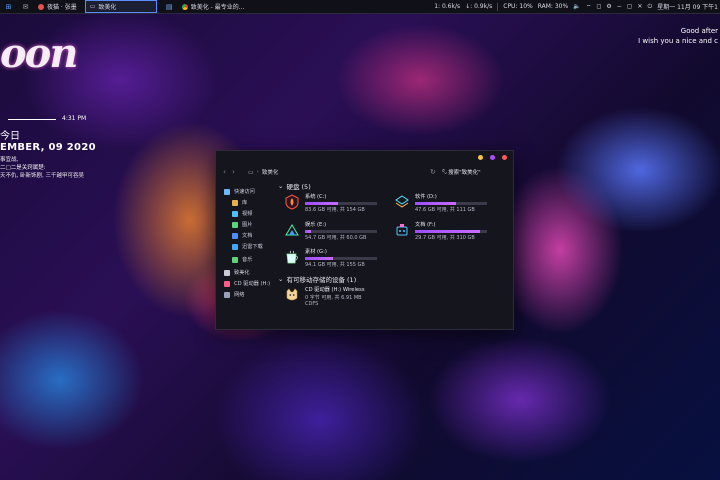 Image resolution: width=720 pixels, height=480 pixels. I want to click on calendar-icon: ▤, so click(169, 6).